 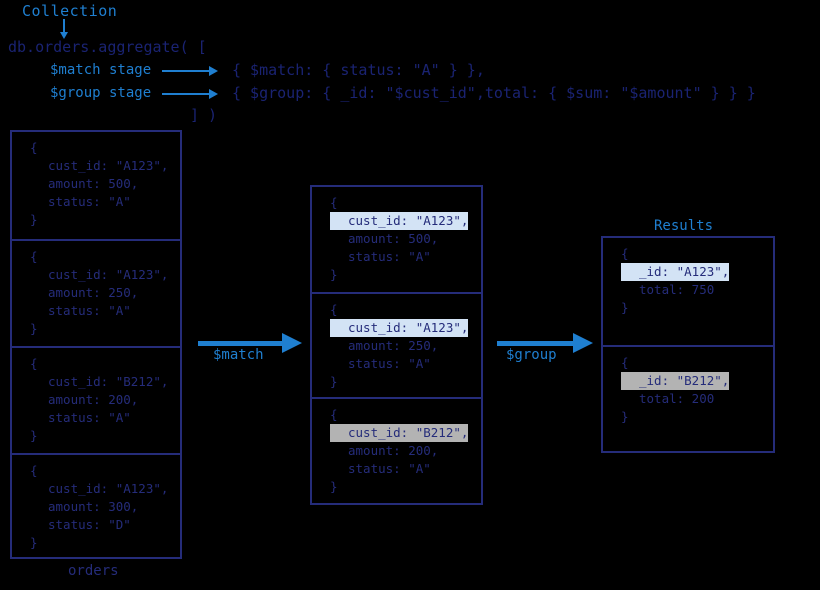 I want to click on result-document: { _id: "A123", total: 750 }, so click(x=688, y=291).